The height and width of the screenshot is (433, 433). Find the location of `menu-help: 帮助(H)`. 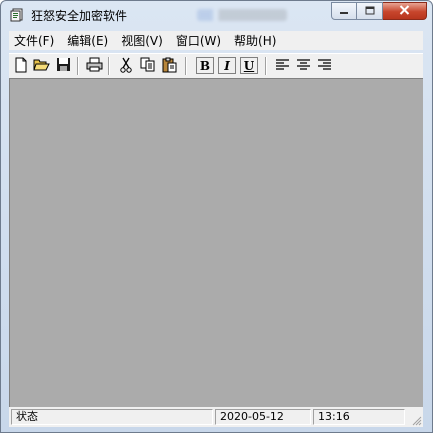

menu-help: 帮助(H) is located at coordinates (255, 40).